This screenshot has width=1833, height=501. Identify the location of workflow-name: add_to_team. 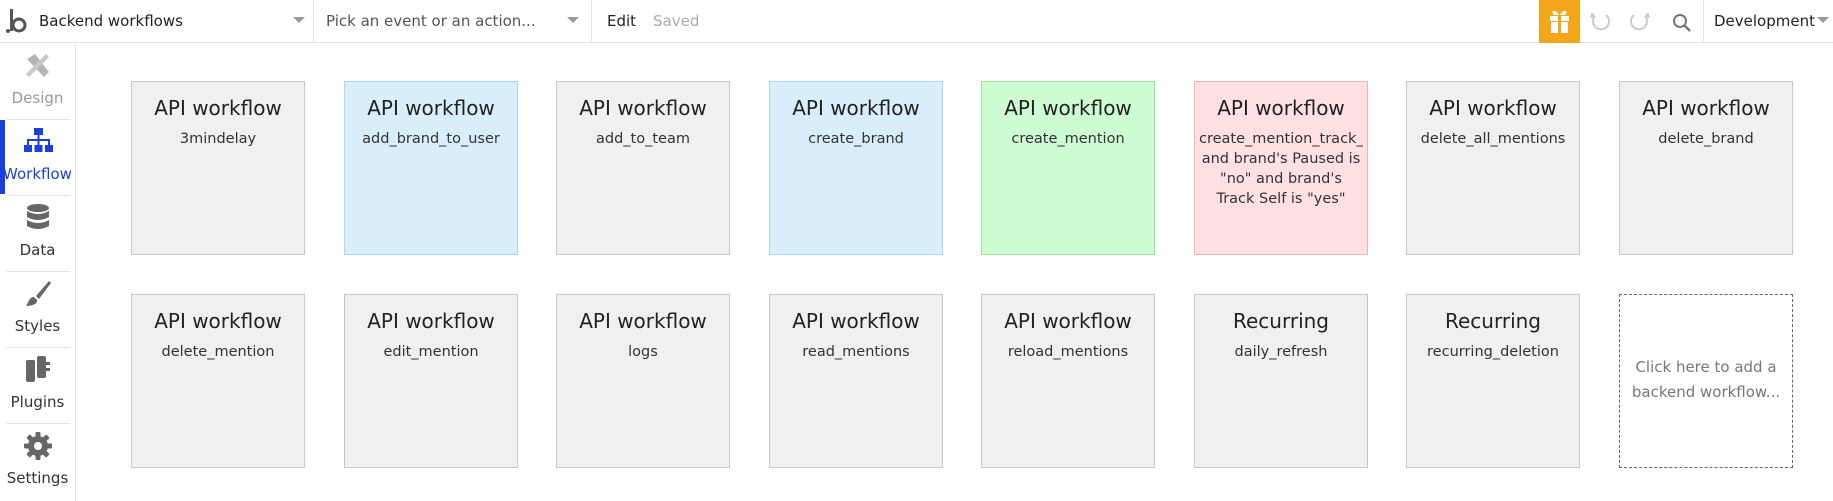
(643, 139).